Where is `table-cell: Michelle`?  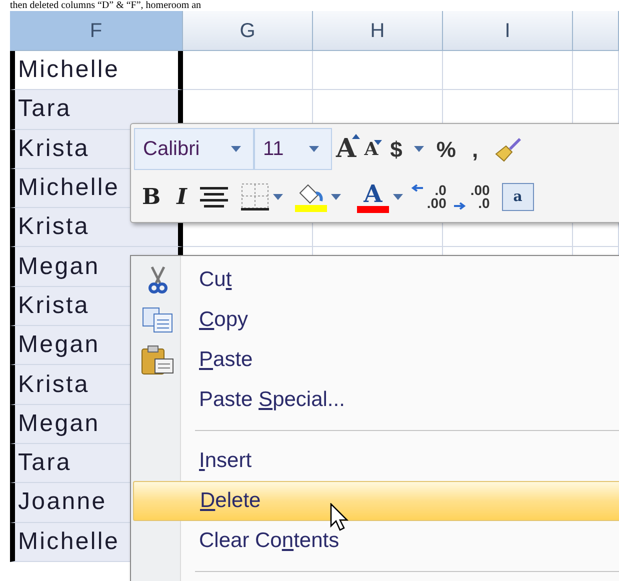
table-cell: Michelle is located at coordinates (96, 70).